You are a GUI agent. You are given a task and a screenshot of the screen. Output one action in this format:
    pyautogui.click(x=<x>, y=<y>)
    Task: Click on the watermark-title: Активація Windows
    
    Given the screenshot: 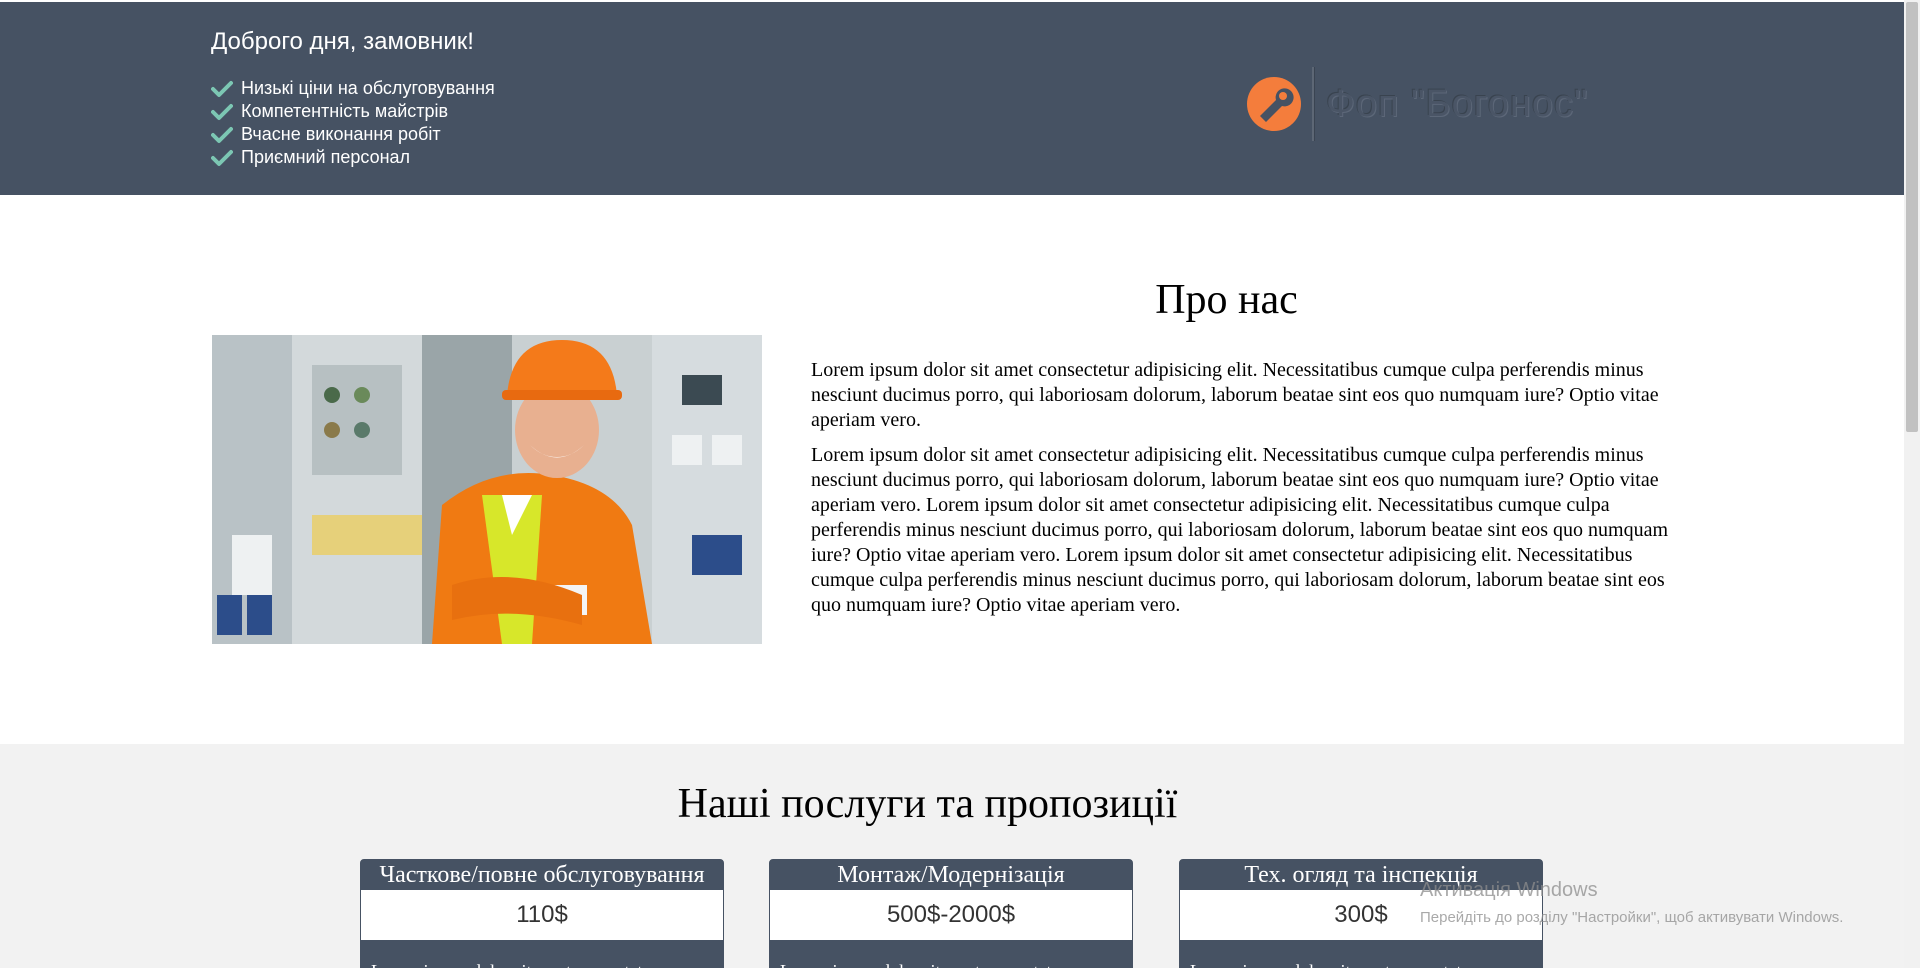 What is the action you would take?
    pyautogui.click(x=1509, y=890)
    